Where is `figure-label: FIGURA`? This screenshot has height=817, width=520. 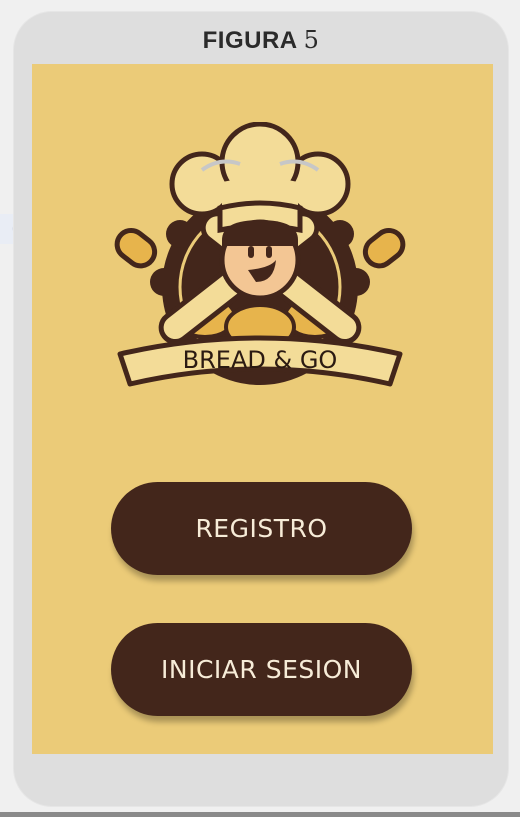
figure-label: FIGURA is located at coordinates (250, 40).